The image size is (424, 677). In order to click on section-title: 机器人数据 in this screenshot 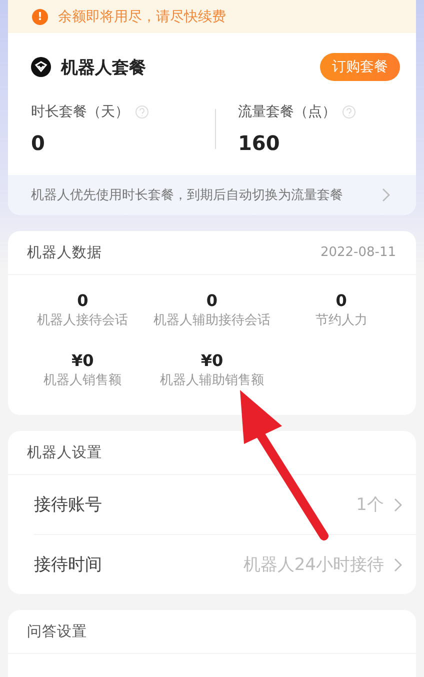, I will do `click(64, 253)`.